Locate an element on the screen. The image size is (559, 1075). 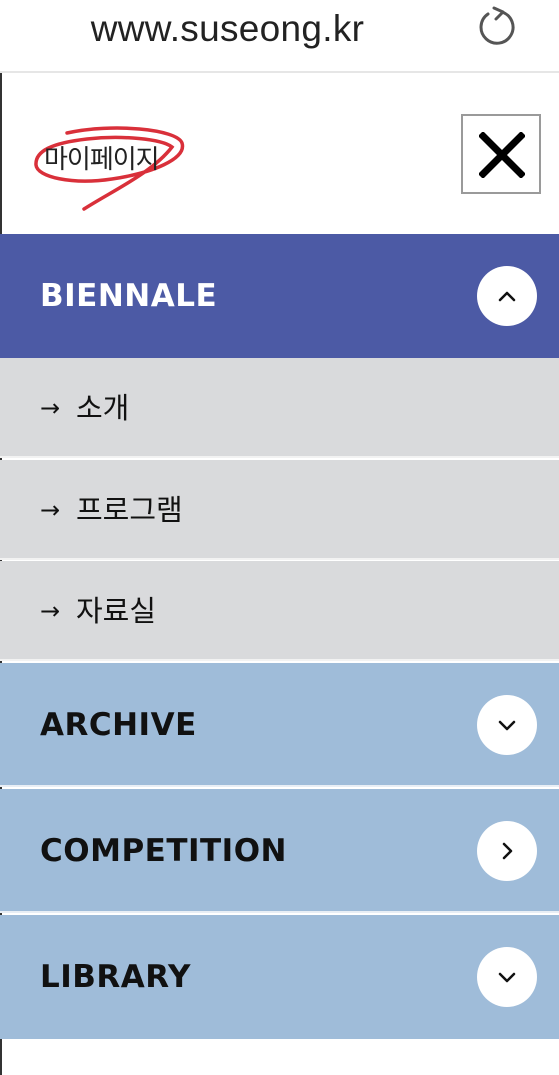
category-label: BIENNALE is located at coordinates (129, 296).